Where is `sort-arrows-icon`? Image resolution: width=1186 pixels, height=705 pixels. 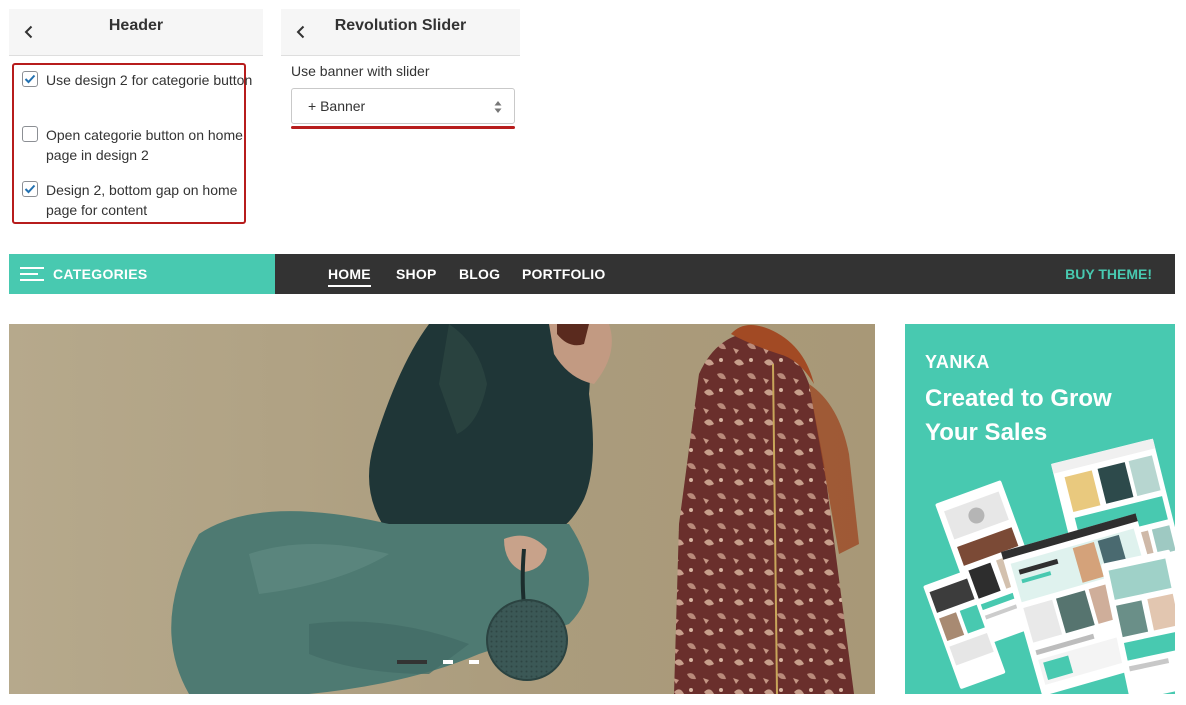 sort-arrows-icon is located at coordinates (498, 107).